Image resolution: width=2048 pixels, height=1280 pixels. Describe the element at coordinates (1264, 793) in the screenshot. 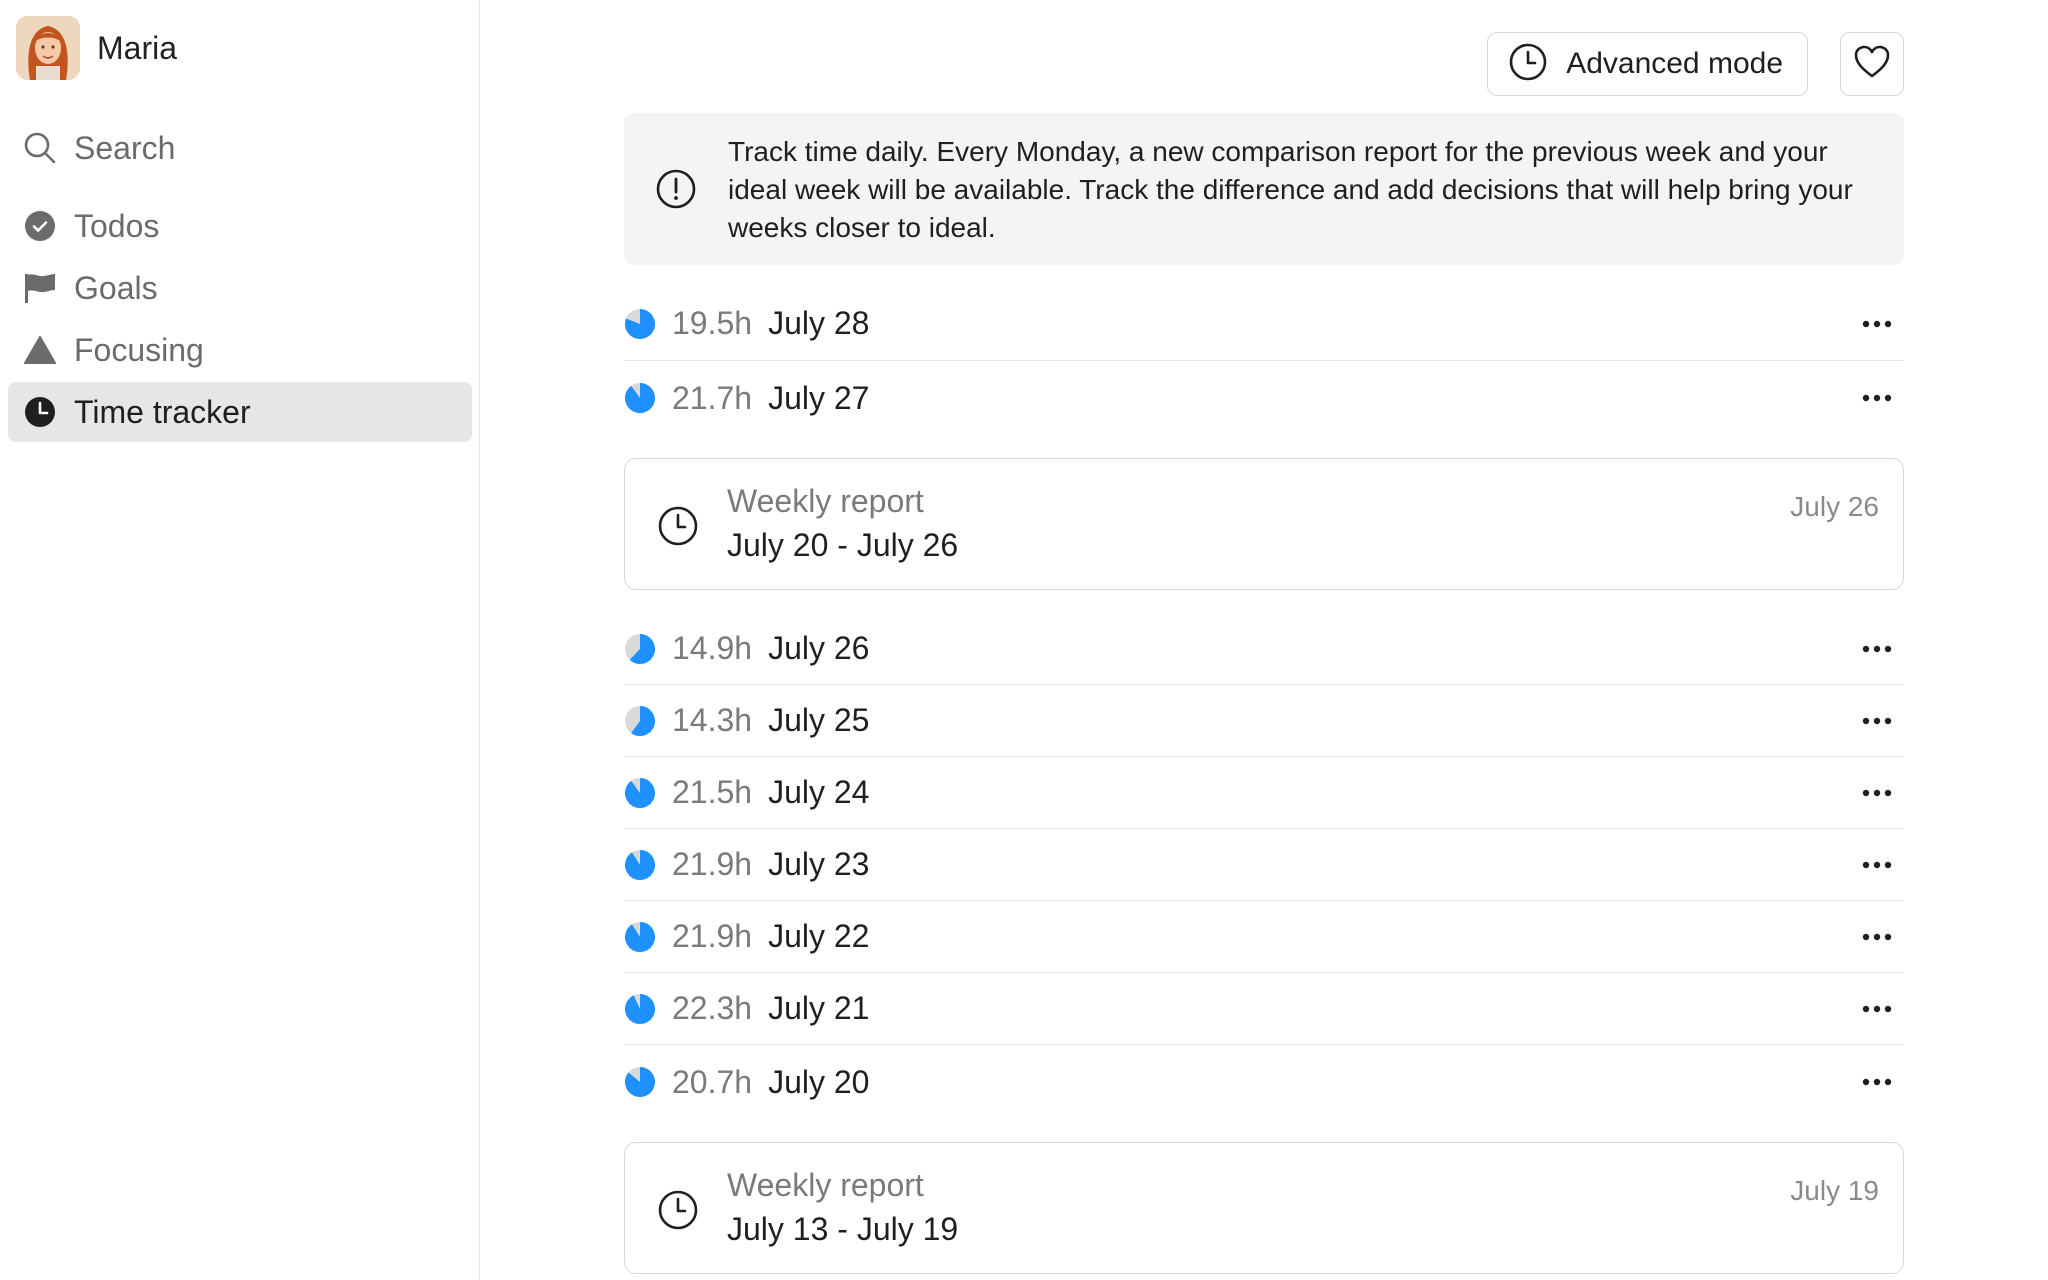

I see `day-row: 21.5h July 24` at that location.